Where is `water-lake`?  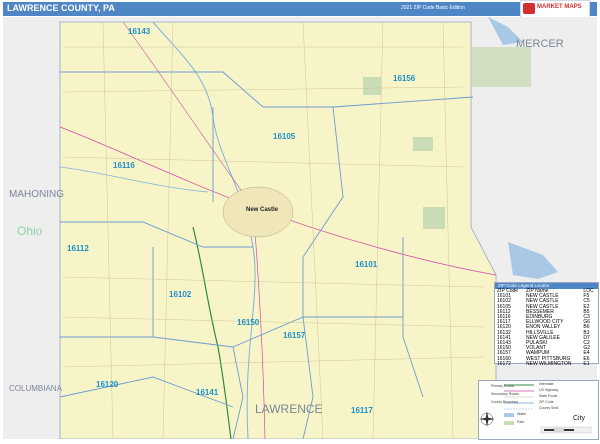
water-lake is located at coordinates (533, 260).